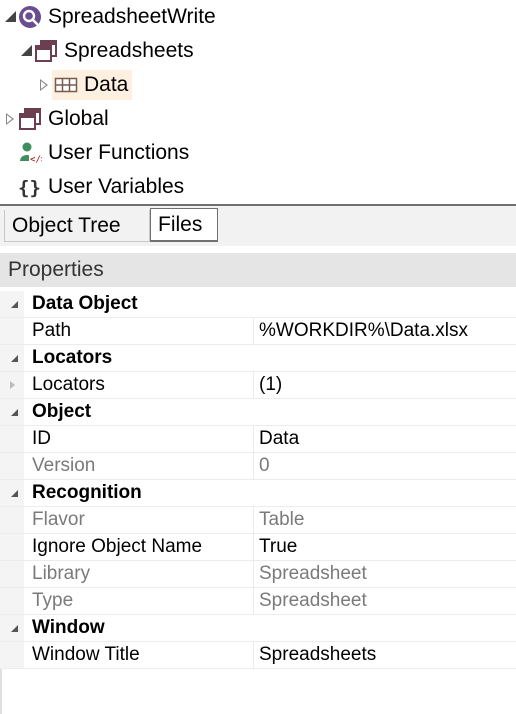 The height and width of the screenshot is (714, 516). Describe the element at coordinates (86, 654) in the screenshot. I see `property-name: Window Title` at that location.